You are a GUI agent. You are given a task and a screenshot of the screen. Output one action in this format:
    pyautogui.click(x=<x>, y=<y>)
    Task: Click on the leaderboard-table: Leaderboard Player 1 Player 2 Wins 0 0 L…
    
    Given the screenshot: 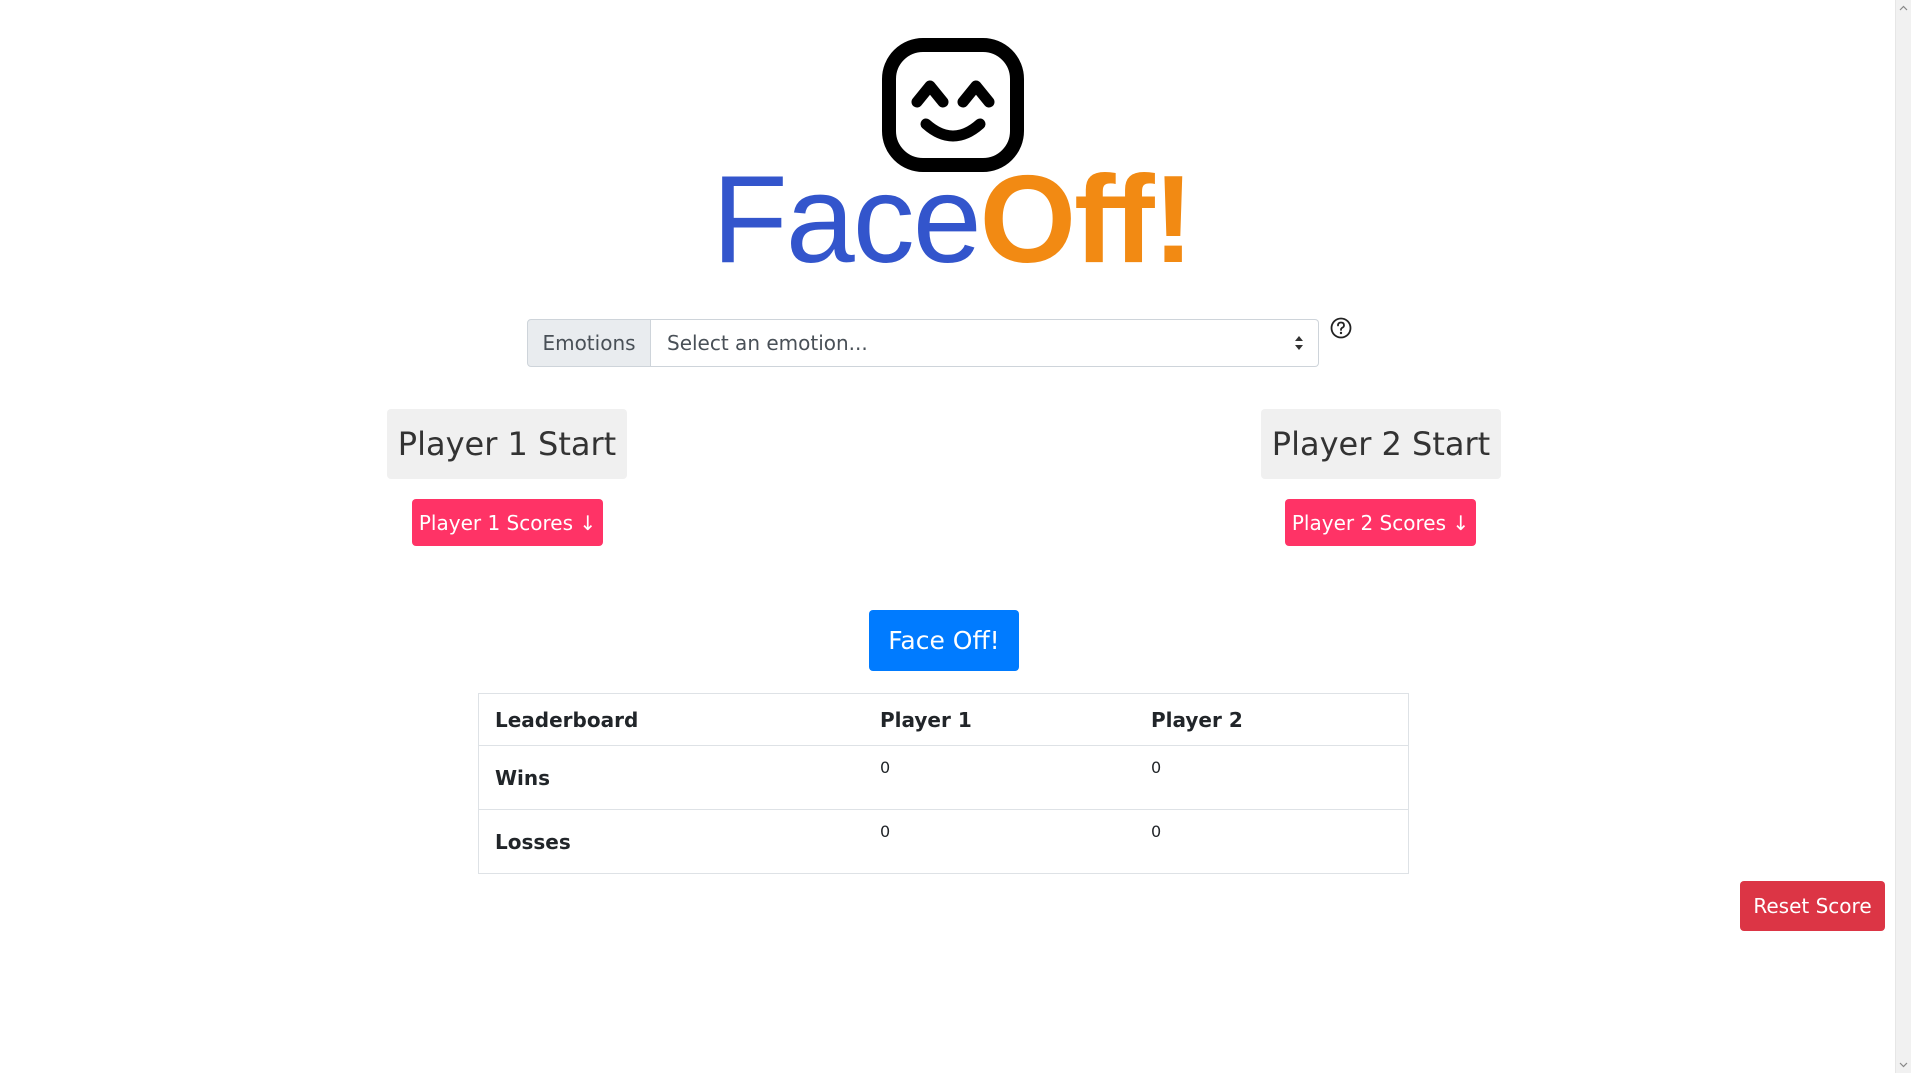 What is the action you would take?
    pyautogui.click(x=943, y=783)
    